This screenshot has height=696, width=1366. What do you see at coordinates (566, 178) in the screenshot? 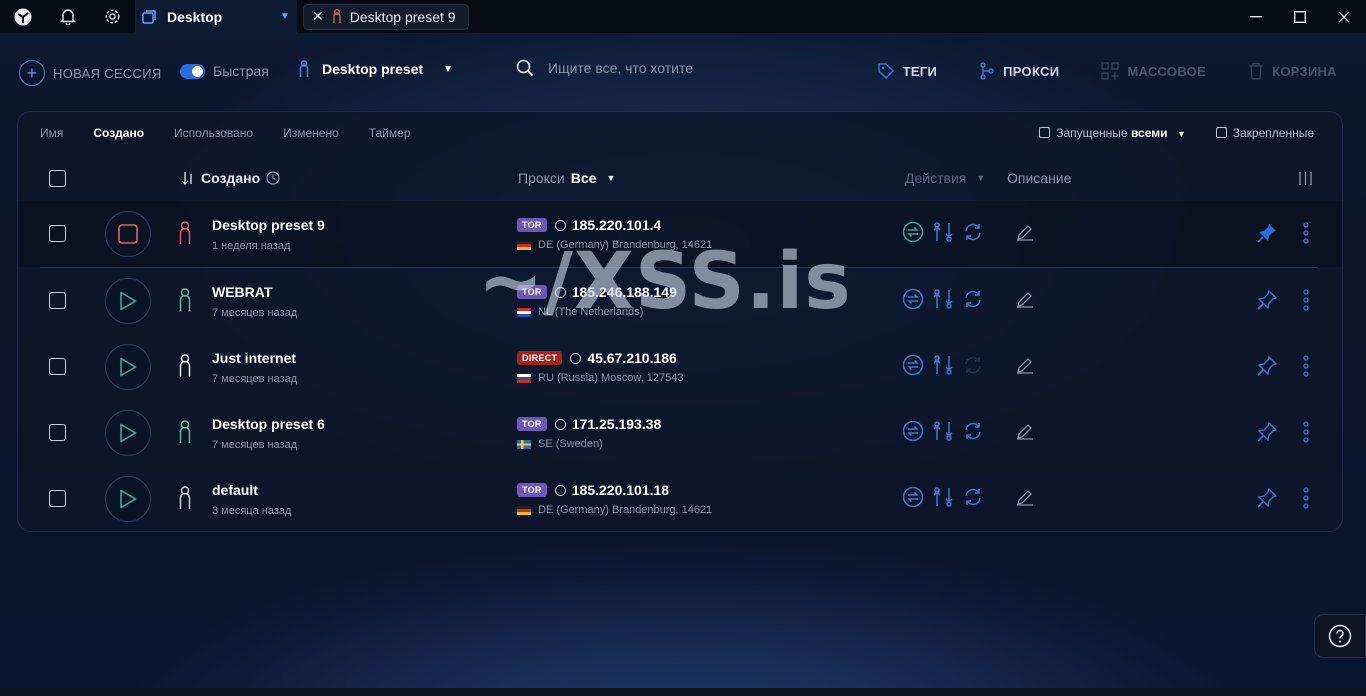
I see `proxy-column-header: Прокси Все ▼` at bounding box center [566, 178].